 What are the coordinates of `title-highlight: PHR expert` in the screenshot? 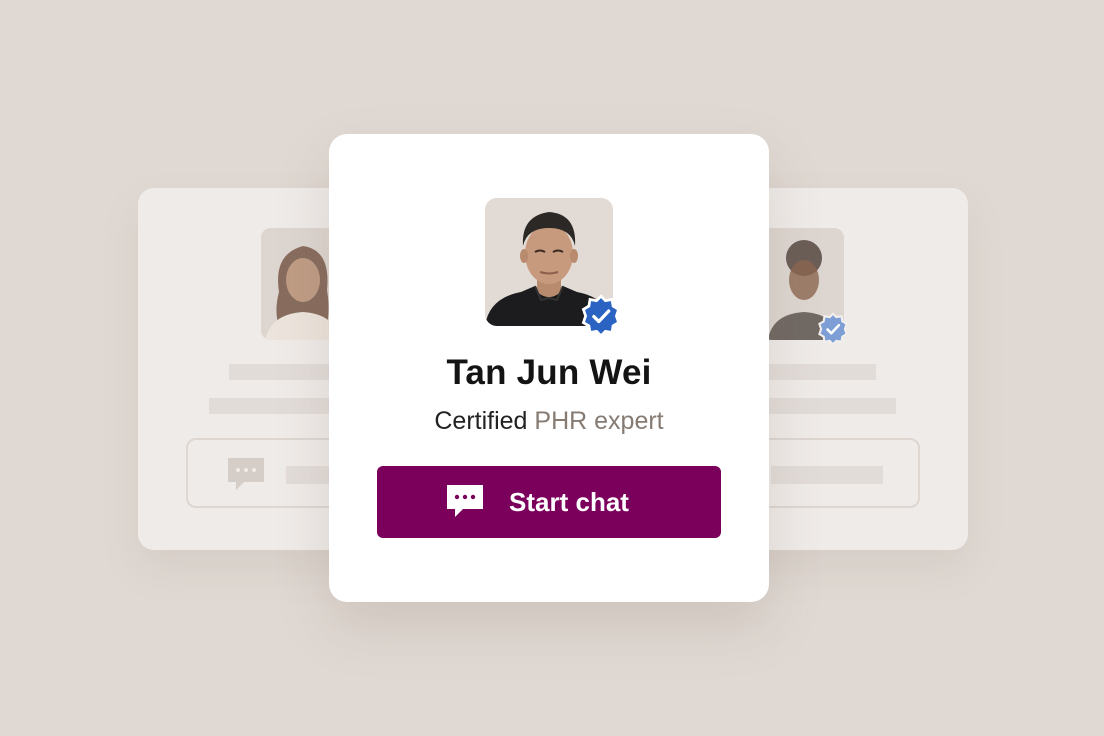 It's located at (599, 421).